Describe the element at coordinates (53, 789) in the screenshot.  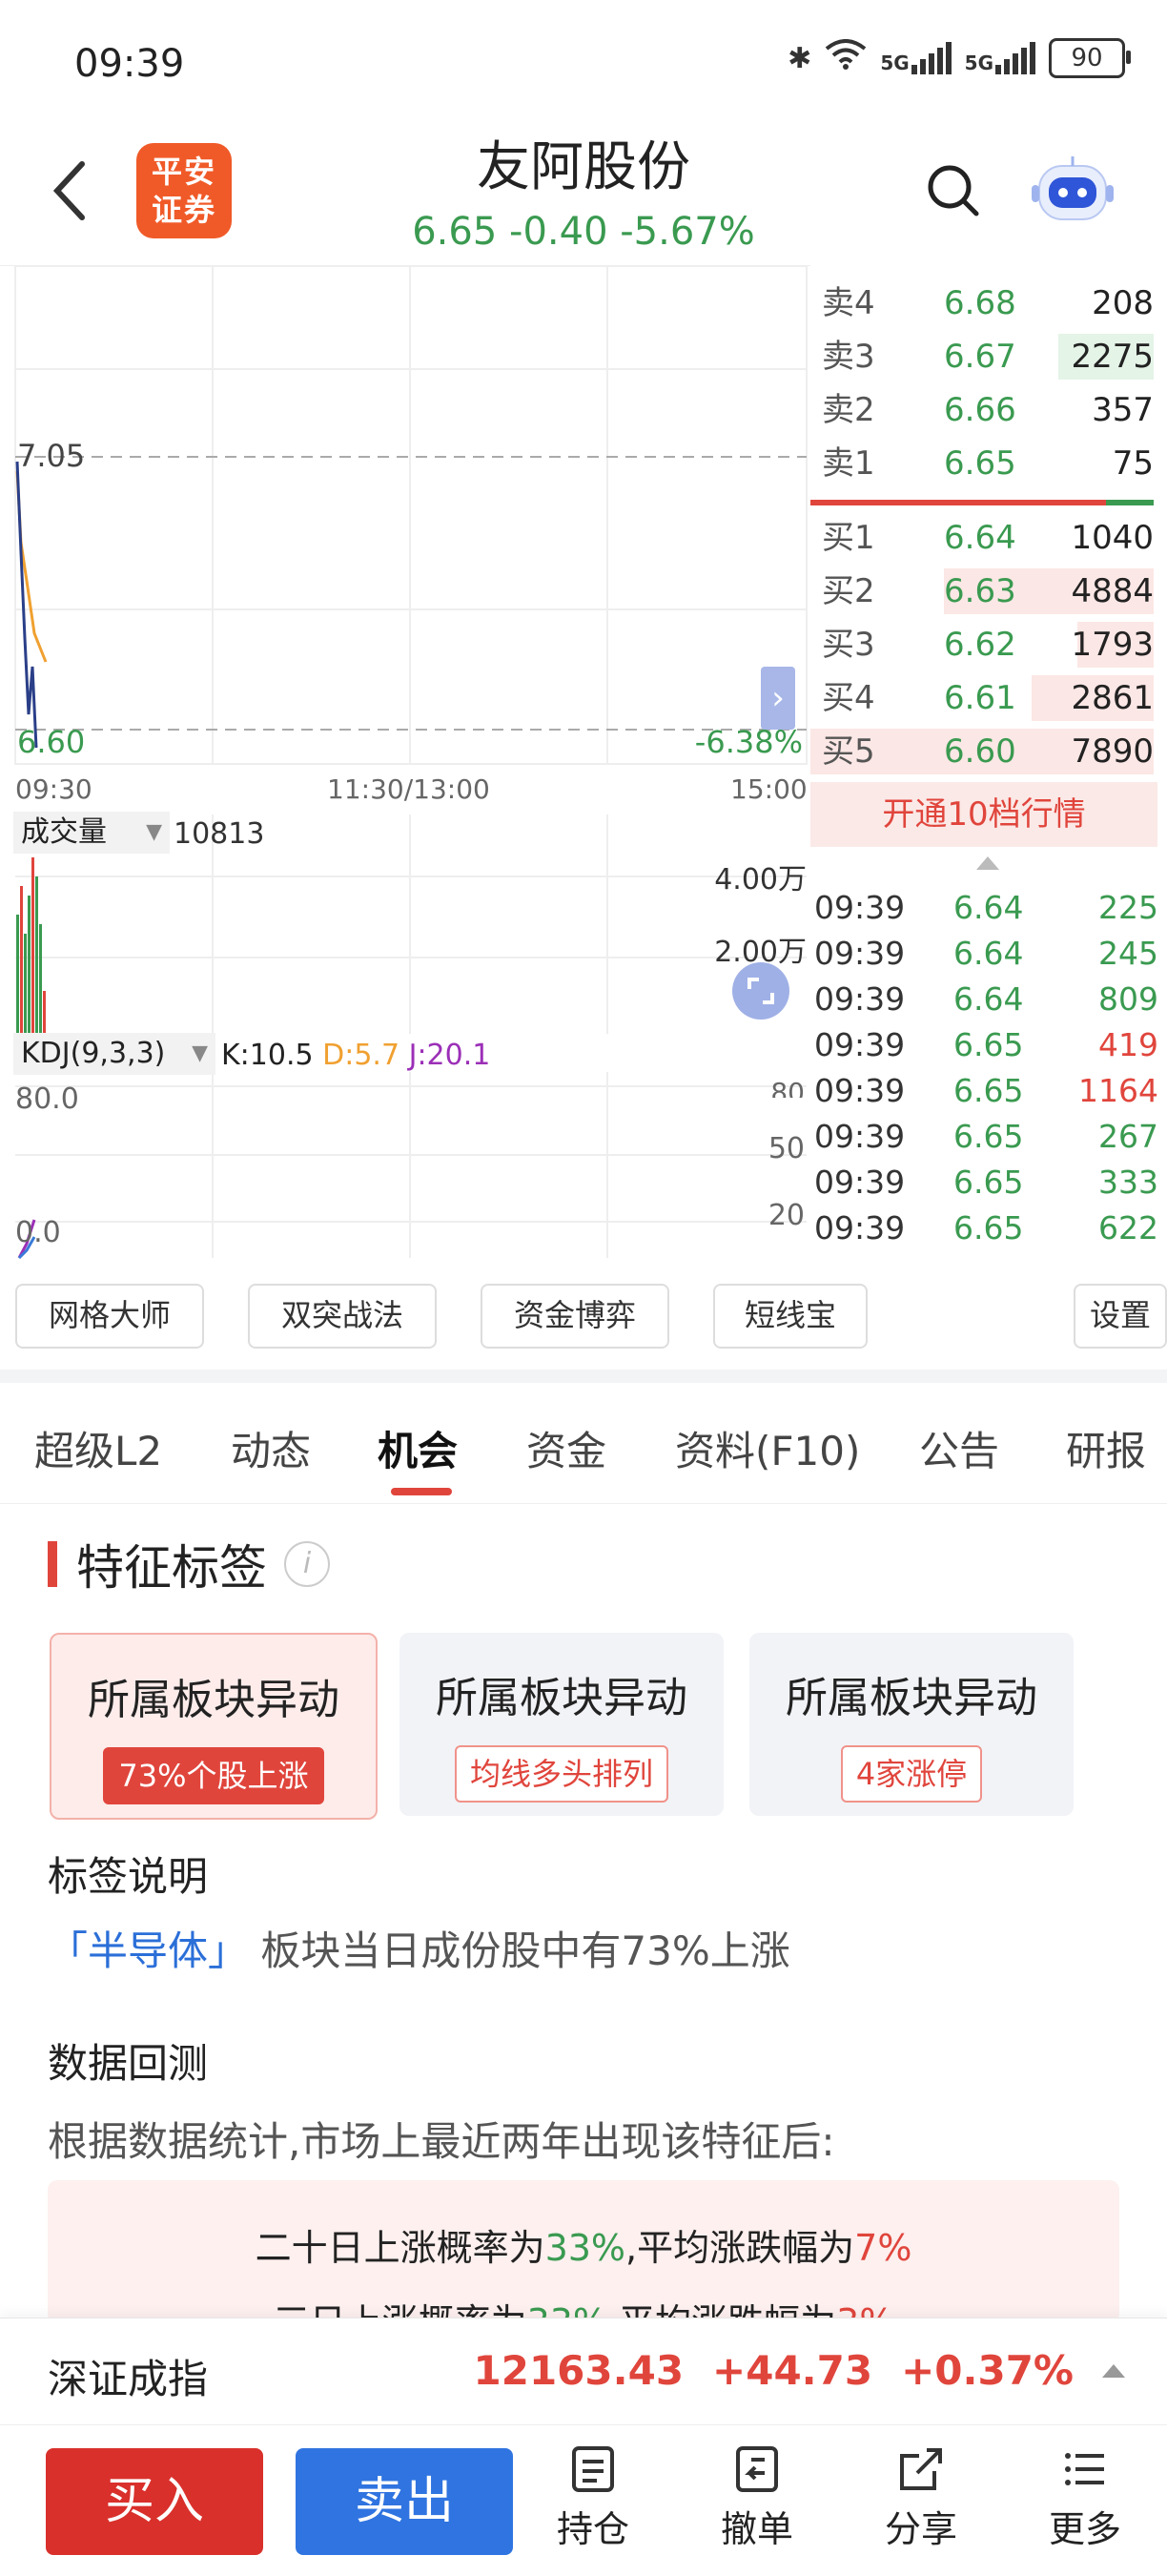
I see `time-start-label: 09:30` at that location.